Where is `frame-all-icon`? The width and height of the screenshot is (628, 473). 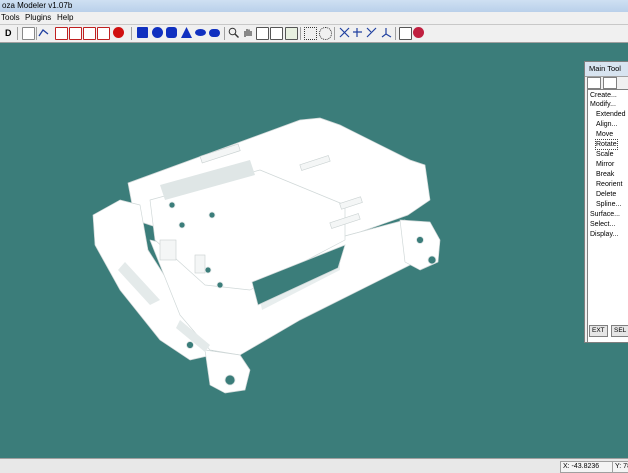
frame-all-icon is located at coordinates (276, 33).